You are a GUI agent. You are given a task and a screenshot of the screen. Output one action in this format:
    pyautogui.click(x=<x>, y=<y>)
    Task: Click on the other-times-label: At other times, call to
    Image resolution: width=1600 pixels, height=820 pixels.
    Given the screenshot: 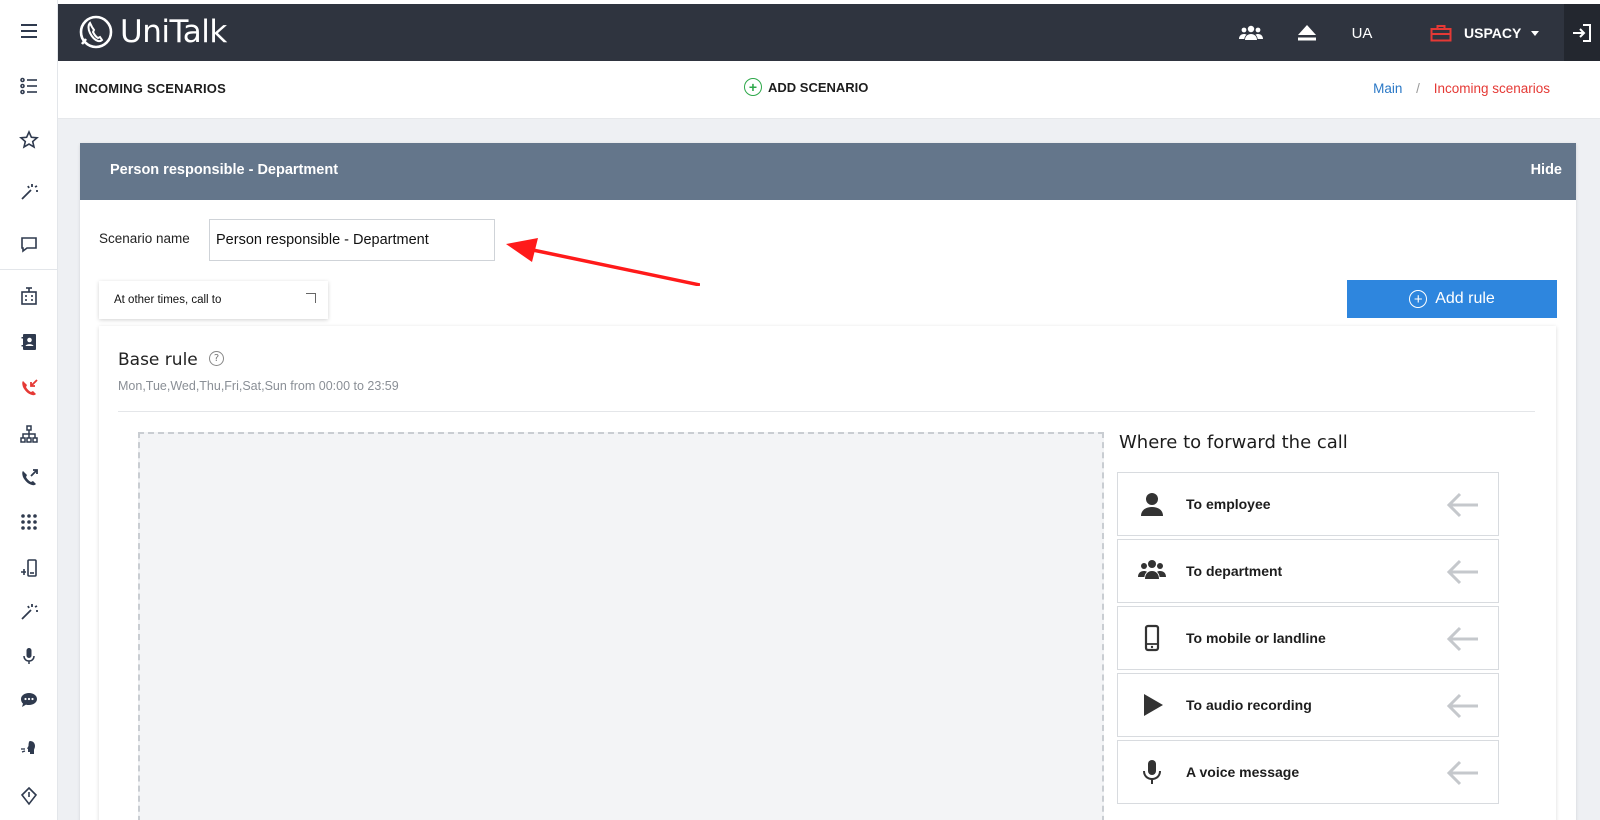 What is the action you would take?
    pyautogui.click(x=168, y=300)
    